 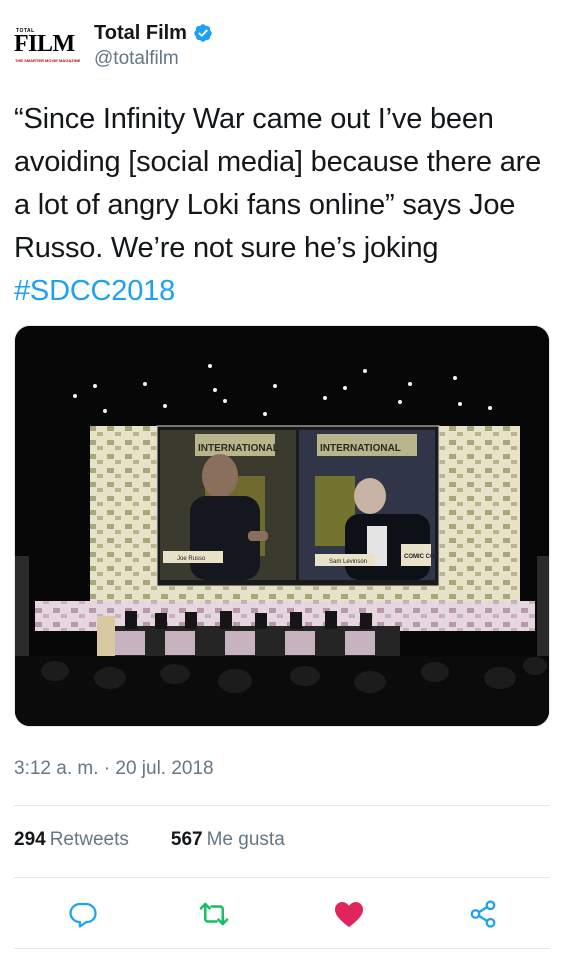 I want to click on name-row: Total Film, so click(x=153, y=33).